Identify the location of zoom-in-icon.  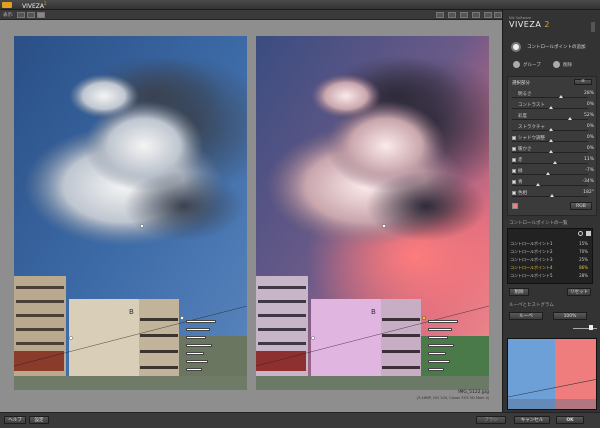
(464, 15).